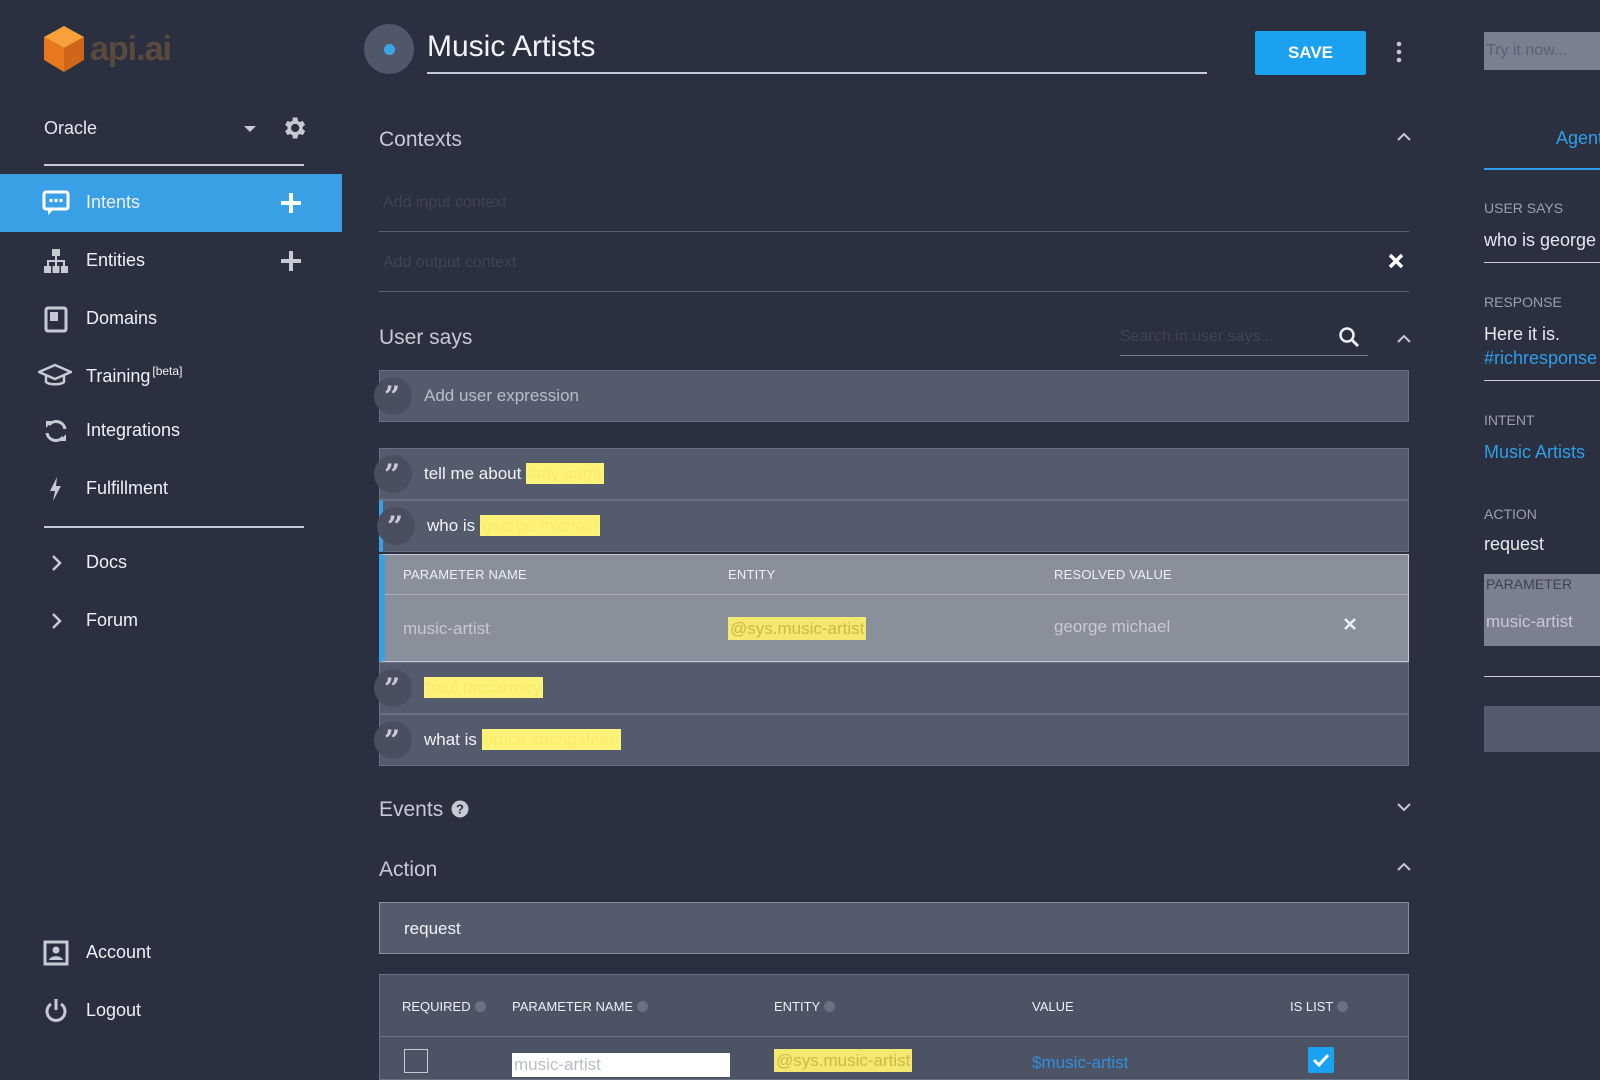  What do you see at coordinates (1524, 208) in the screenshot?
I see `user-says-label: USER SAYS` at bounding box center [1524, 208].